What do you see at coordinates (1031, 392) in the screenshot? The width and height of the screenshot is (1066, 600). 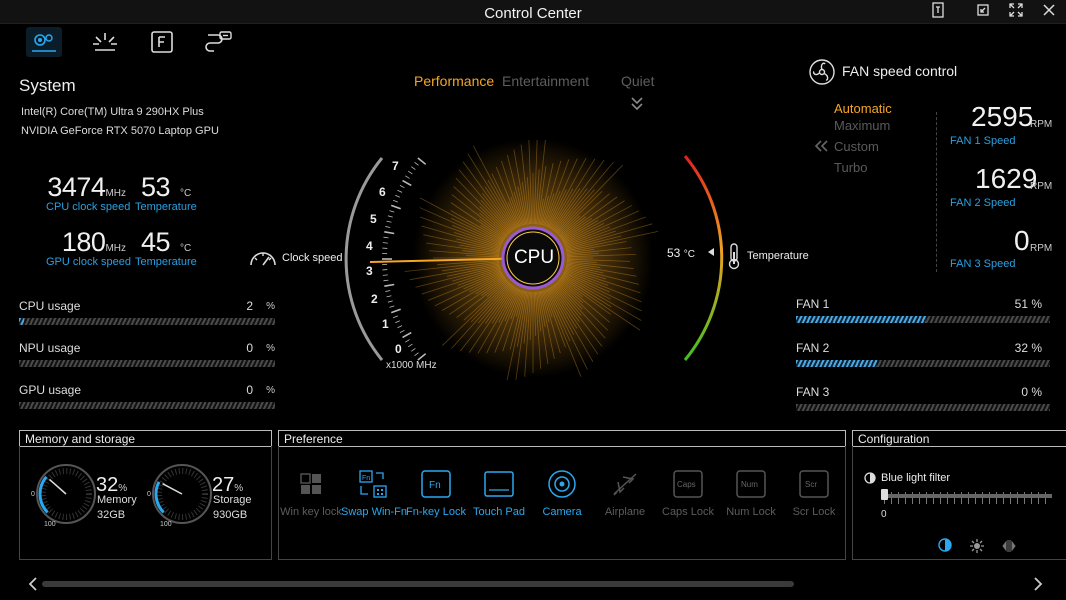 I see `fan-bar-value: 0 %` at bounding box center [1031, 392].